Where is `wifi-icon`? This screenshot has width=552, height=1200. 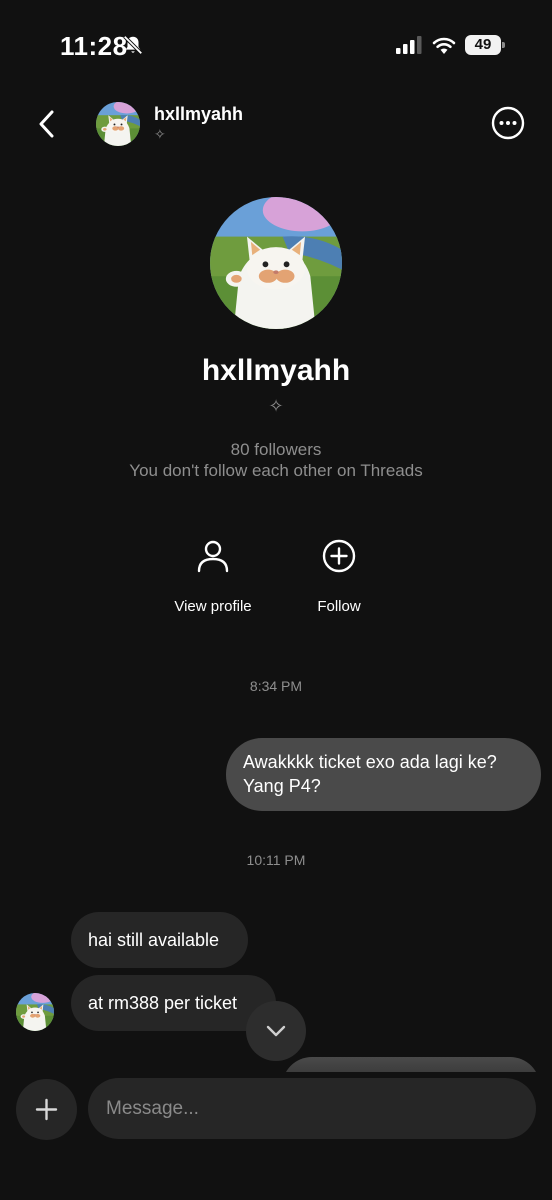 wifi-icon is located at coordinates (444, 45).